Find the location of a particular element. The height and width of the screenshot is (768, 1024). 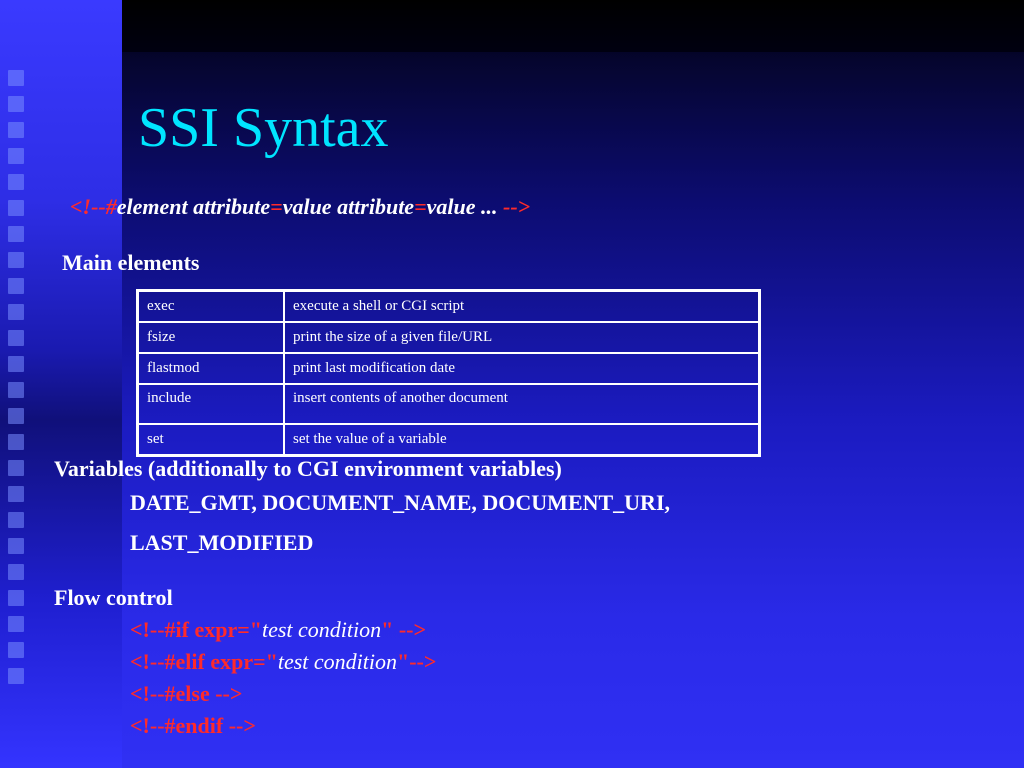

element-description: execute a shell or CGI script is located at coordinates (522, 306).